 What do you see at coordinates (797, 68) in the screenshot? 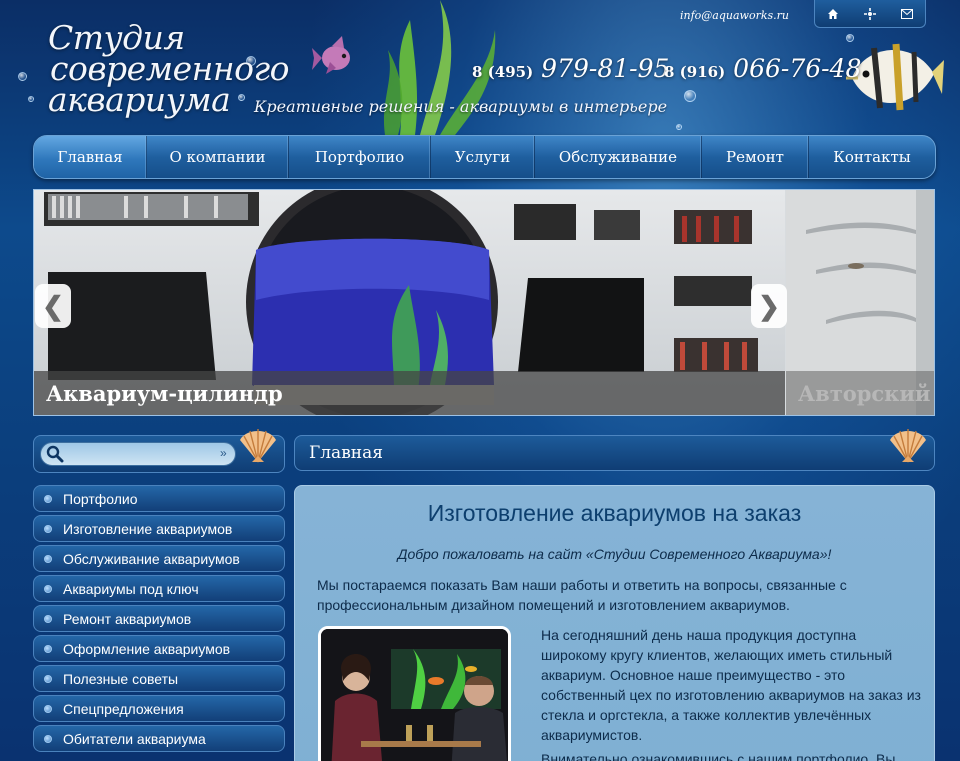
I see `phone-digits: 066-76-48` at bounding box center [797, 68].